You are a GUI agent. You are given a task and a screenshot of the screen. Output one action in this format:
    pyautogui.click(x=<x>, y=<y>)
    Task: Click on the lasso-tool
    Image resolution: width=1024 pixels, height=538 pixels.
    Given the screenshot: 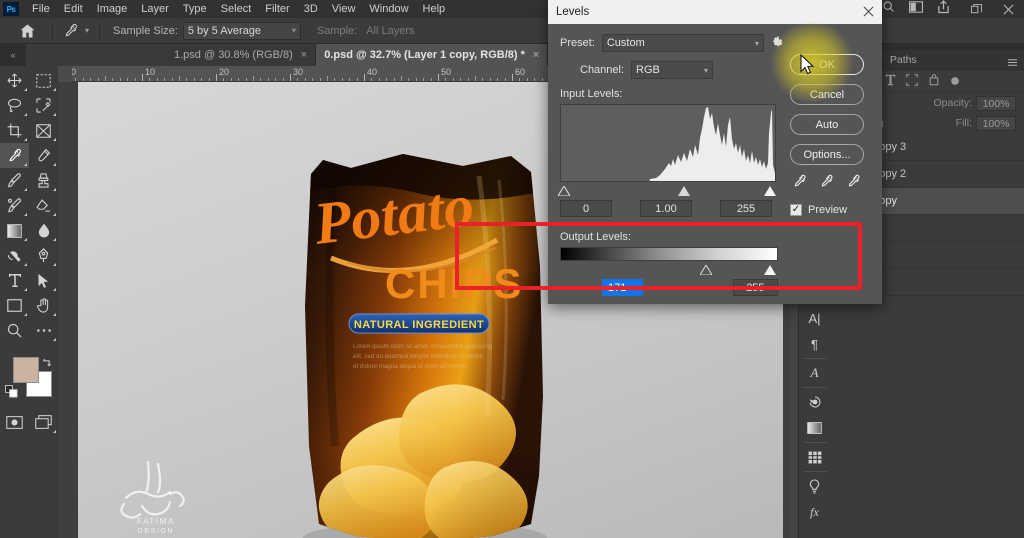 What is the action you would take?
    pyautogui.click(x=14, y=105)
    